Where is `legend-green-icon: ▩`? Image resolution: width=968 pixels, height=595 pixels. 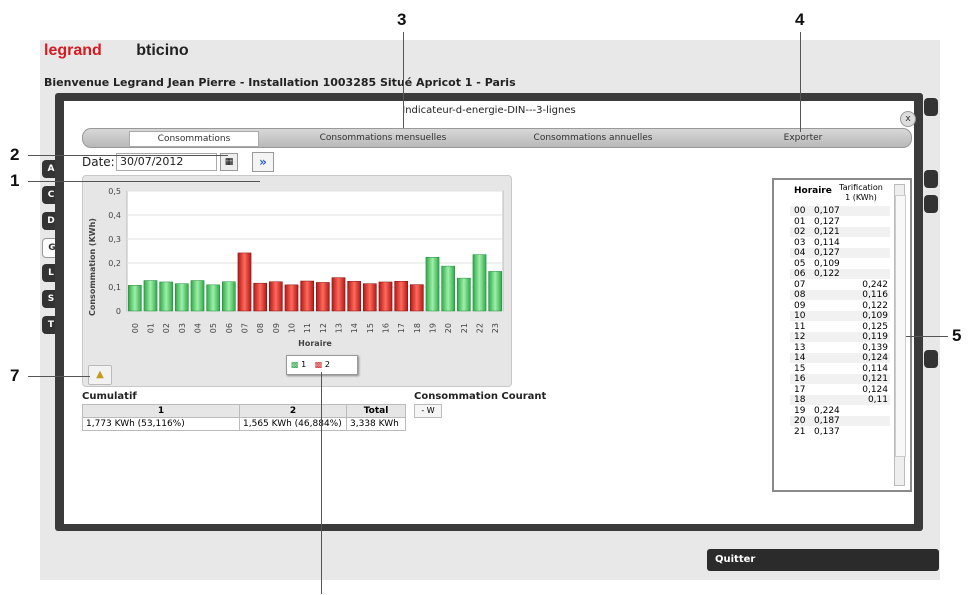
legend-green-icon: ▩ is located at coordinates (295, 364).